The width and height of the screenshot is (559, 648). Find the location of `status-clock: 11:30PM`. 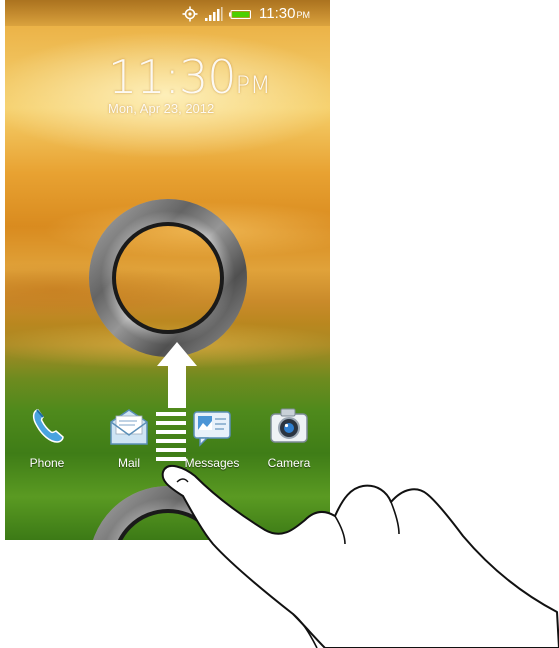

status-clock: 11:30PM is located at coordinates (284, 13).